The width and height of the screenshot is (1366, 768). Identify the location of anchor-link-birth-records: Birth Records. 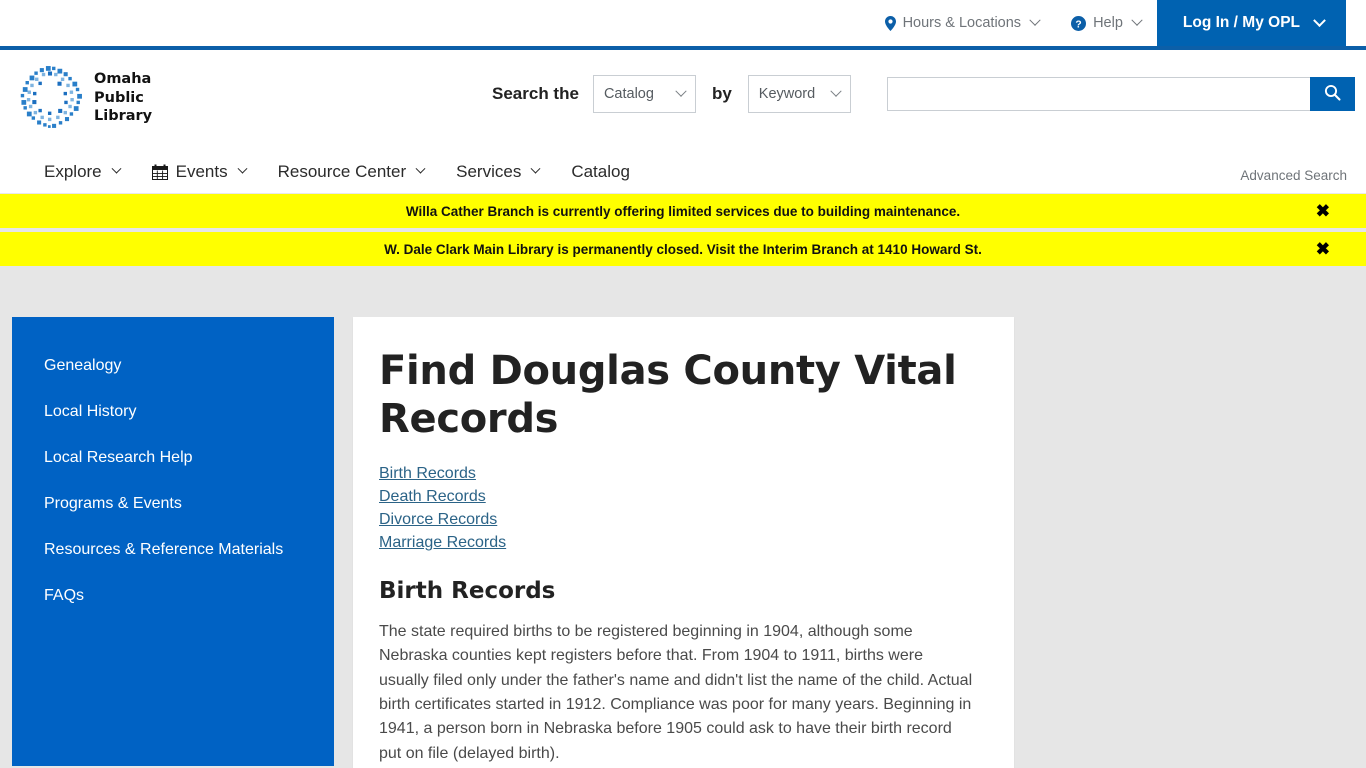
(427, 473).